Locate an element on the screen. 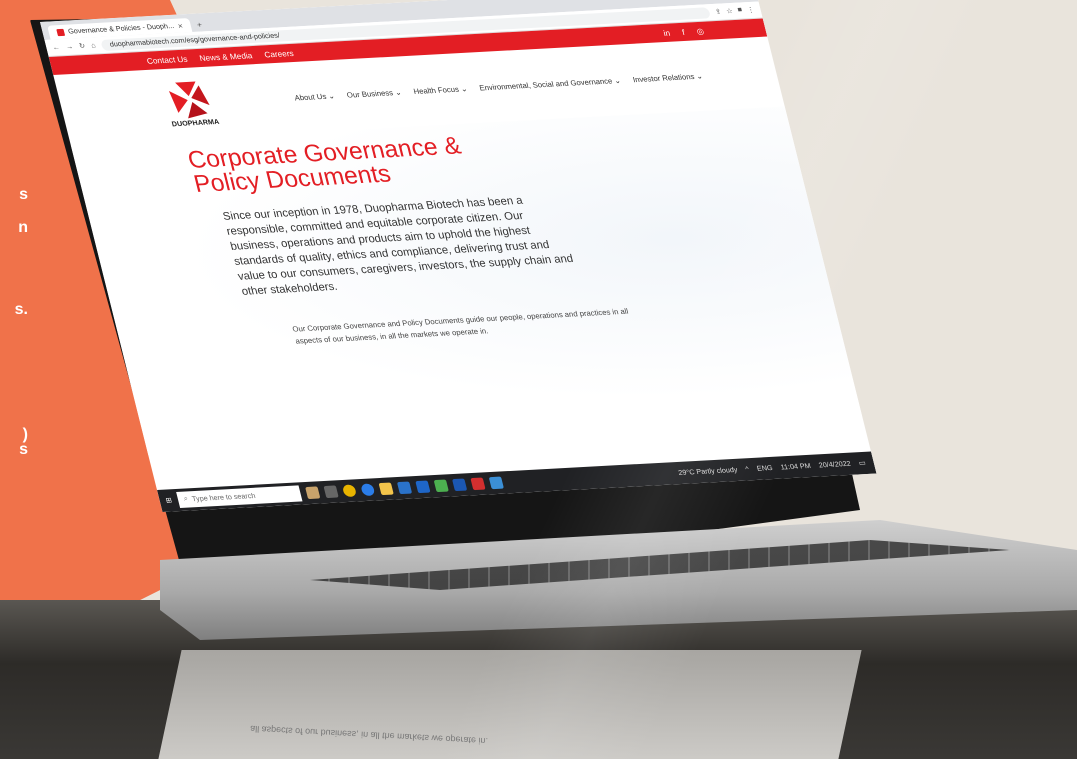 Image resolution: width=1077 pixels, height=759 pixels. nav-investor-relations: Investor Relations ⌄ is located at coordinates (668, 77).